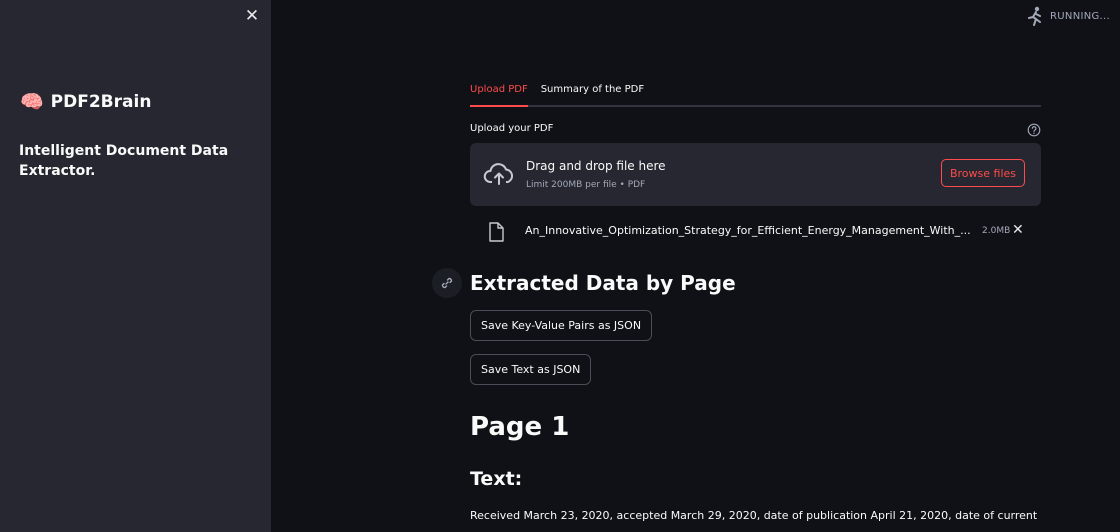 The image size is (1120, 532). I want to click on help-icon, so click(1034, 130).